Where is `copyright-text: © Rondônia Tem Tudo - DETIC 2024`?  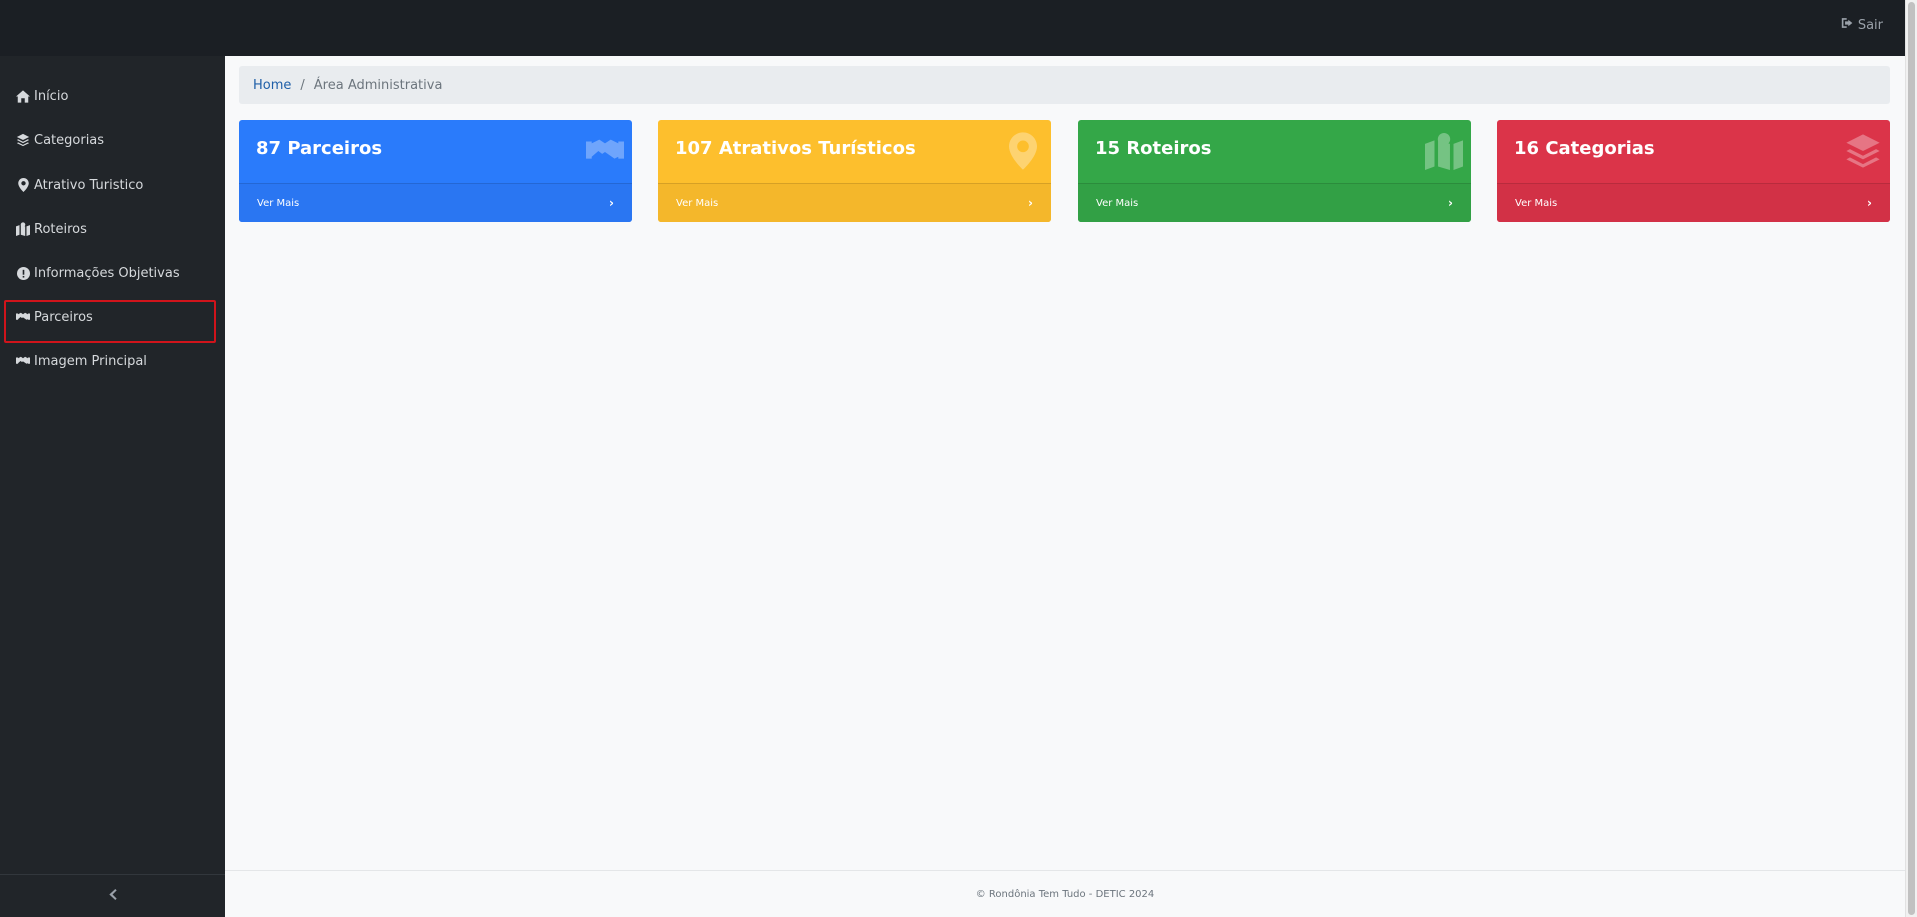 copyright-text: © Rondônia Tem Tudo - DETIC 2024 is located at coordinates (1065, 894).